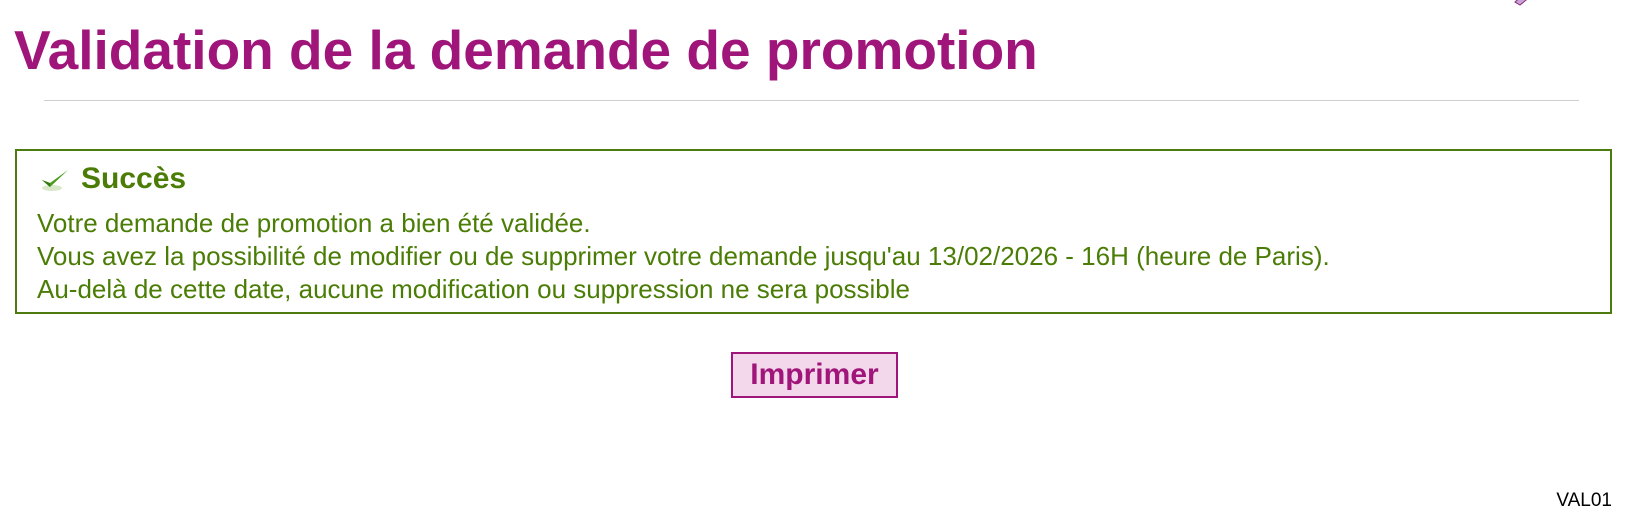  What do you see at coordinates (55, 180) in the screenshot?
I see `check-icon` at bounding box center [55, 180].